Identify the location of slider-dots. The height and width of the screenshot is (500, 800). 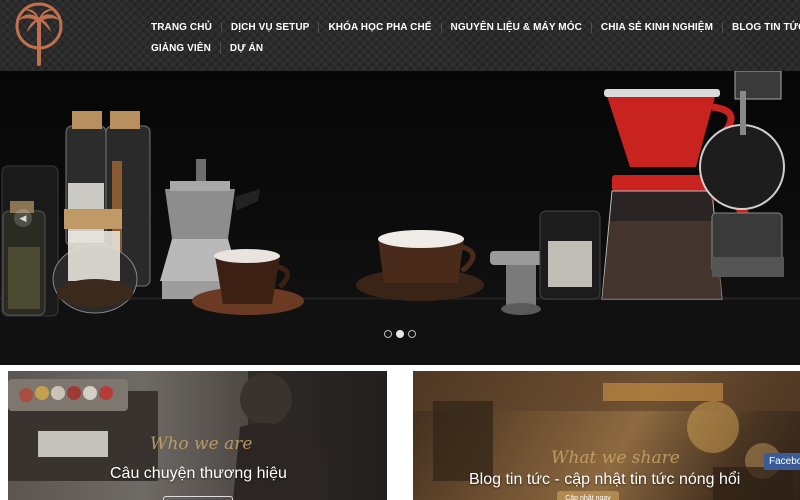
(400, 334).